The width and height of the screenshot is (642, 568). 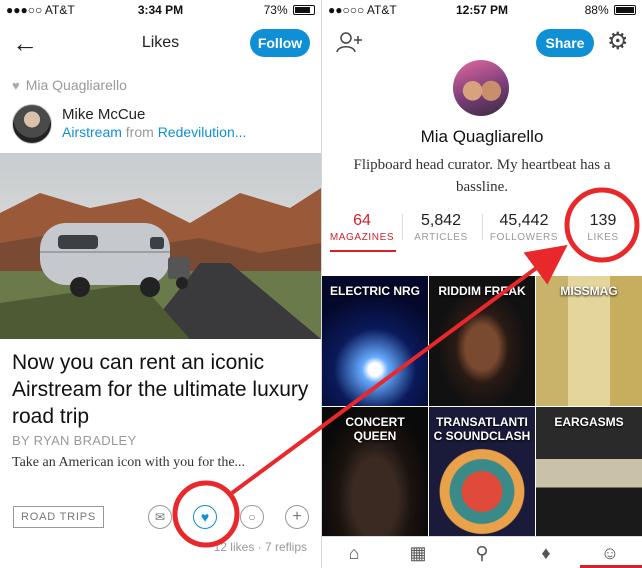 I want to click on author-name: Mike McCue, so click(x=103, y=114).